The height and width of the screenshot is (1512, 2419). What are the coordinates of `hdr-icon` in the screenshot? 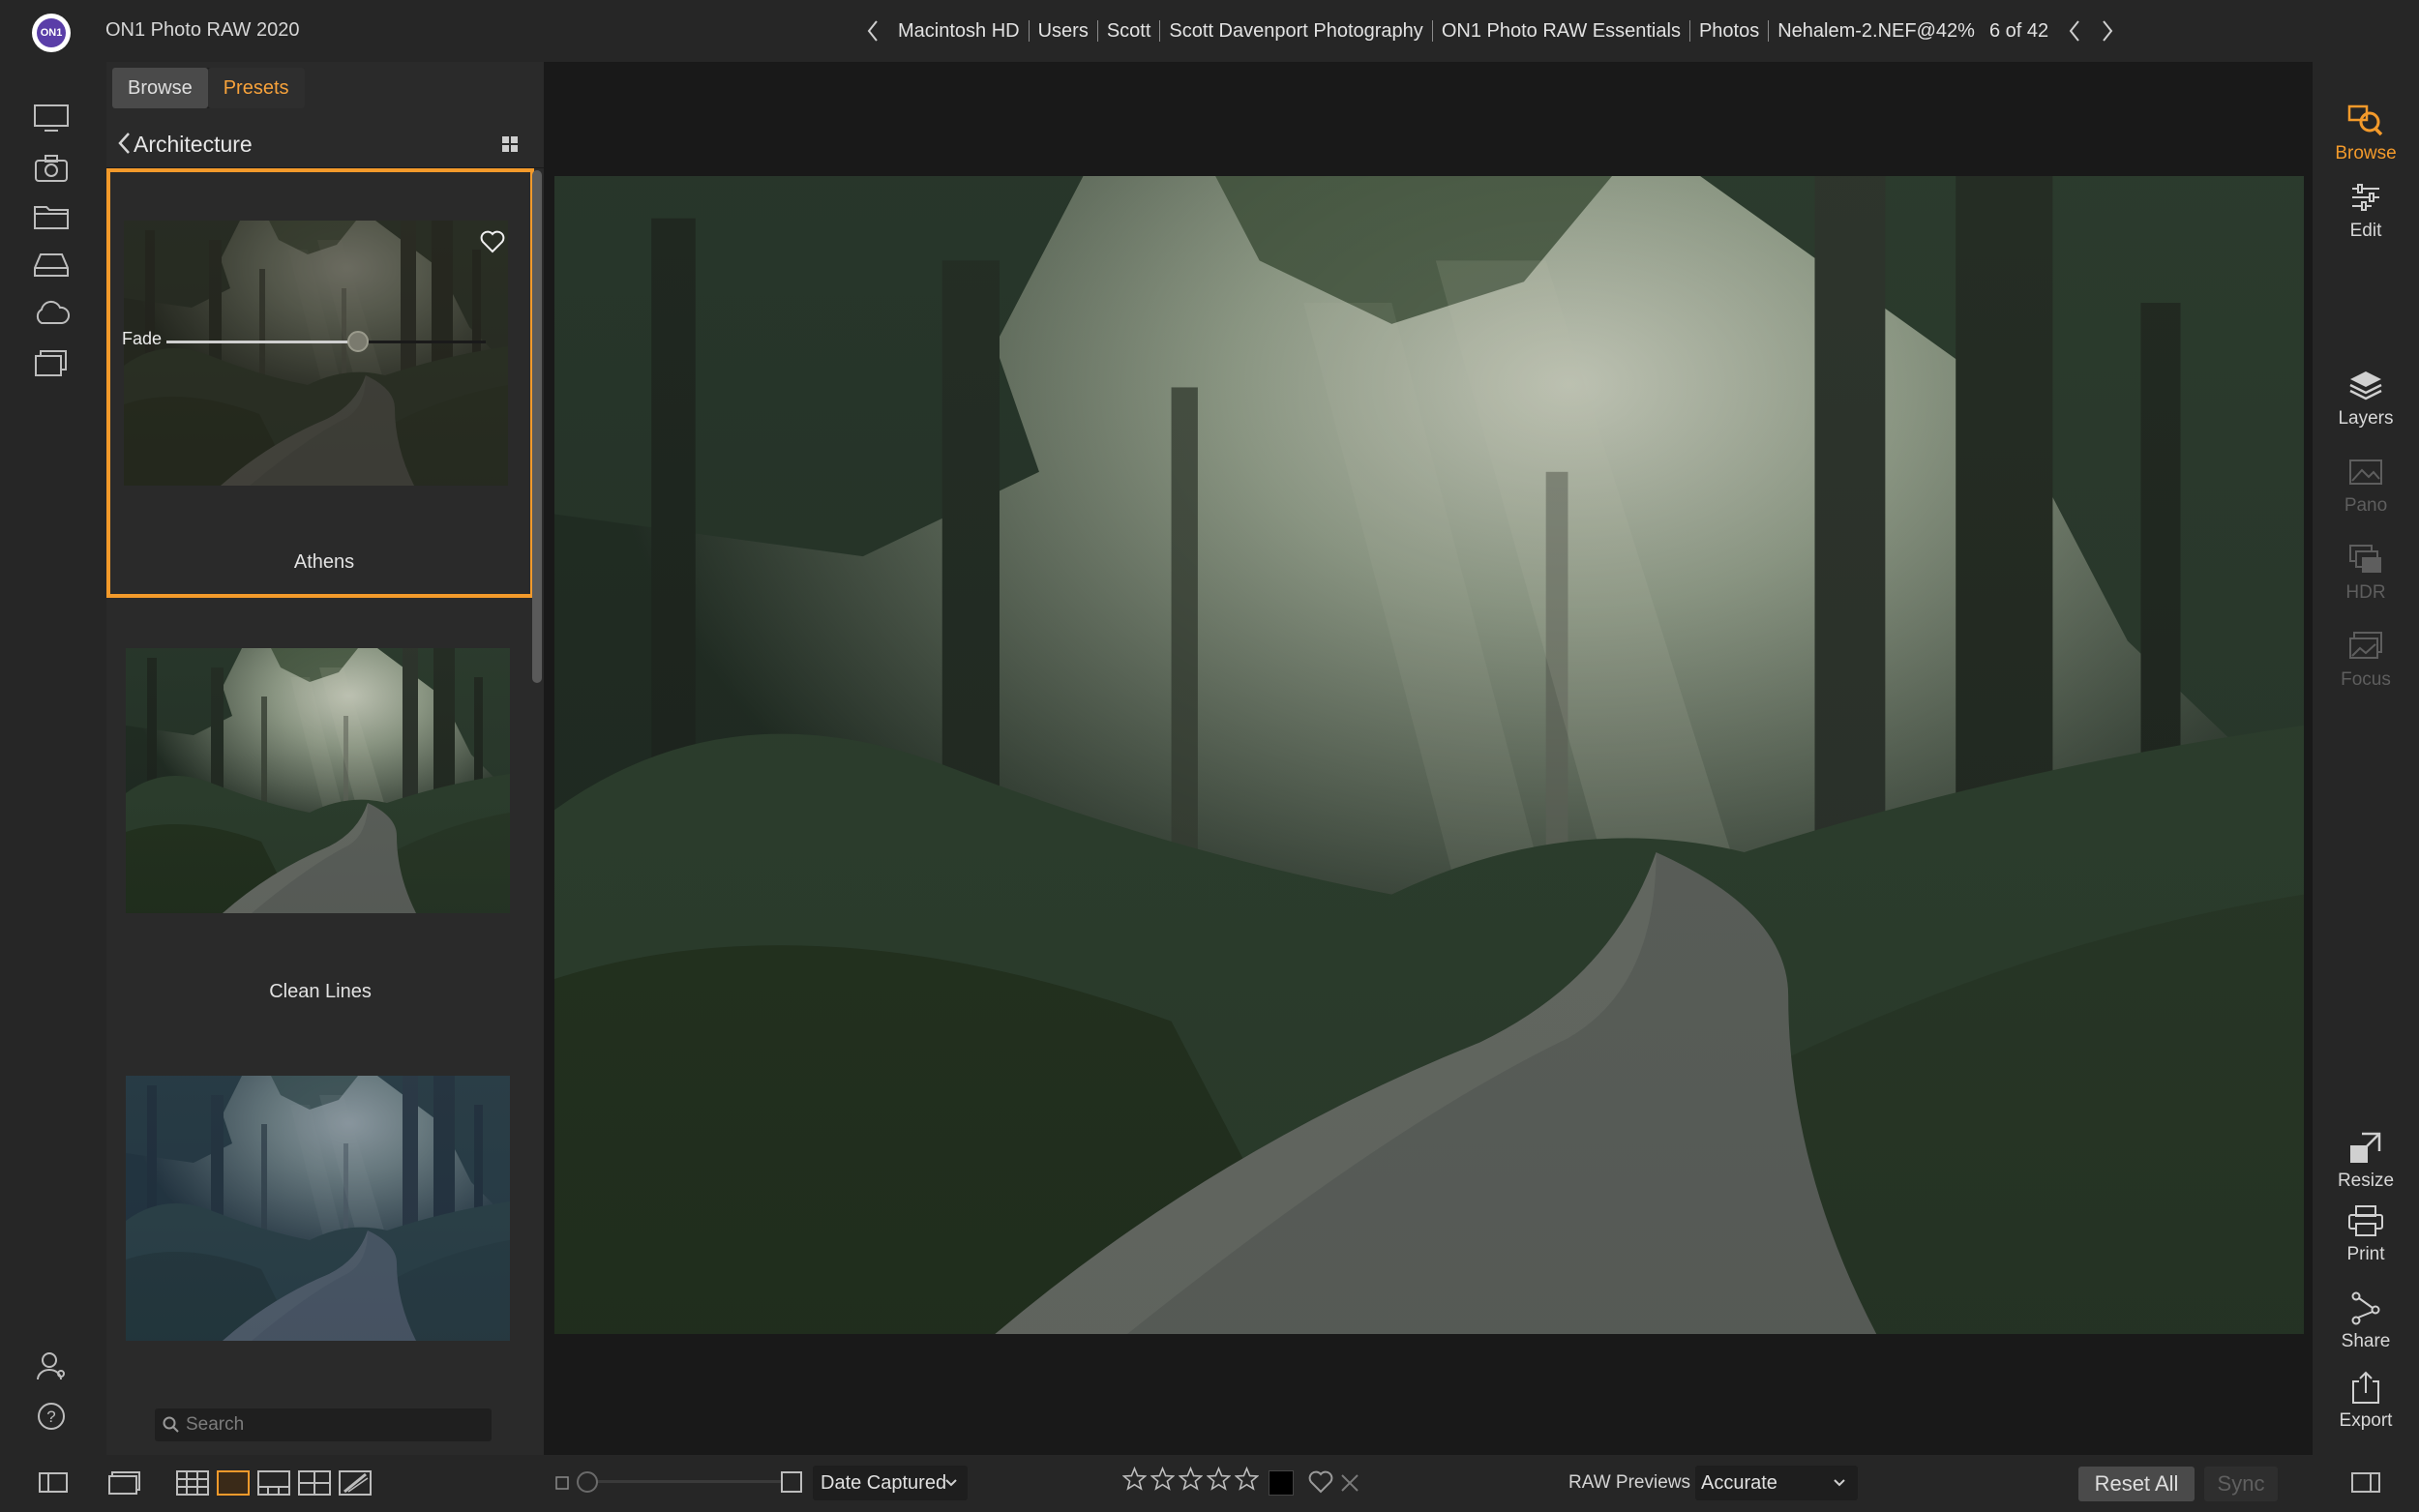 It's located at (2366, 559).